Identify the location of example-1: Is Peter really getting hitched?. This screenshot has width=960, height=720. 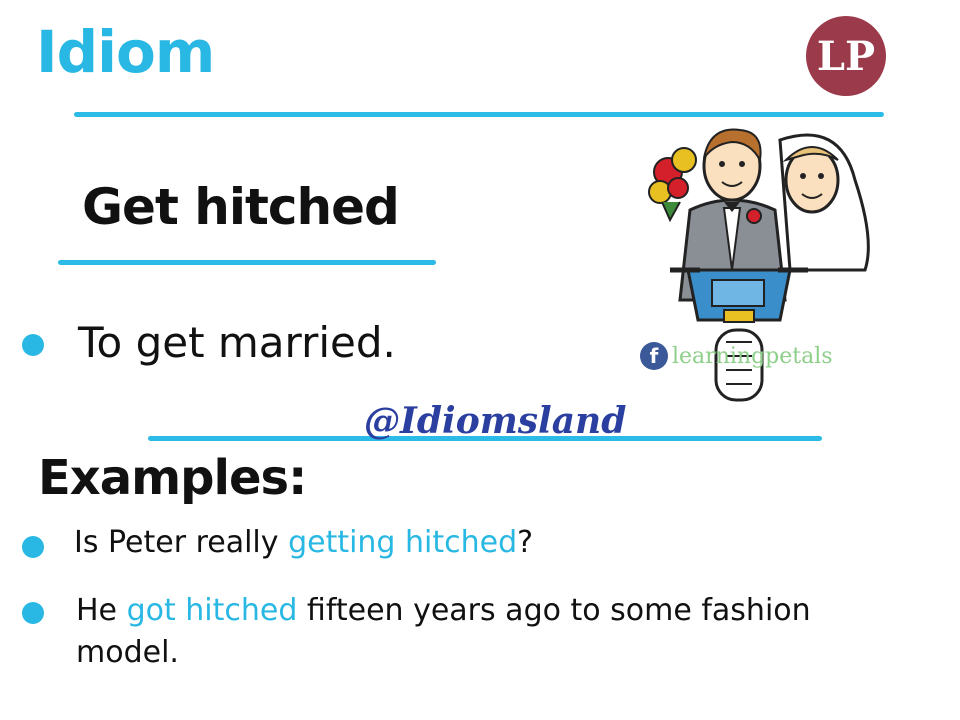
(303, 543).